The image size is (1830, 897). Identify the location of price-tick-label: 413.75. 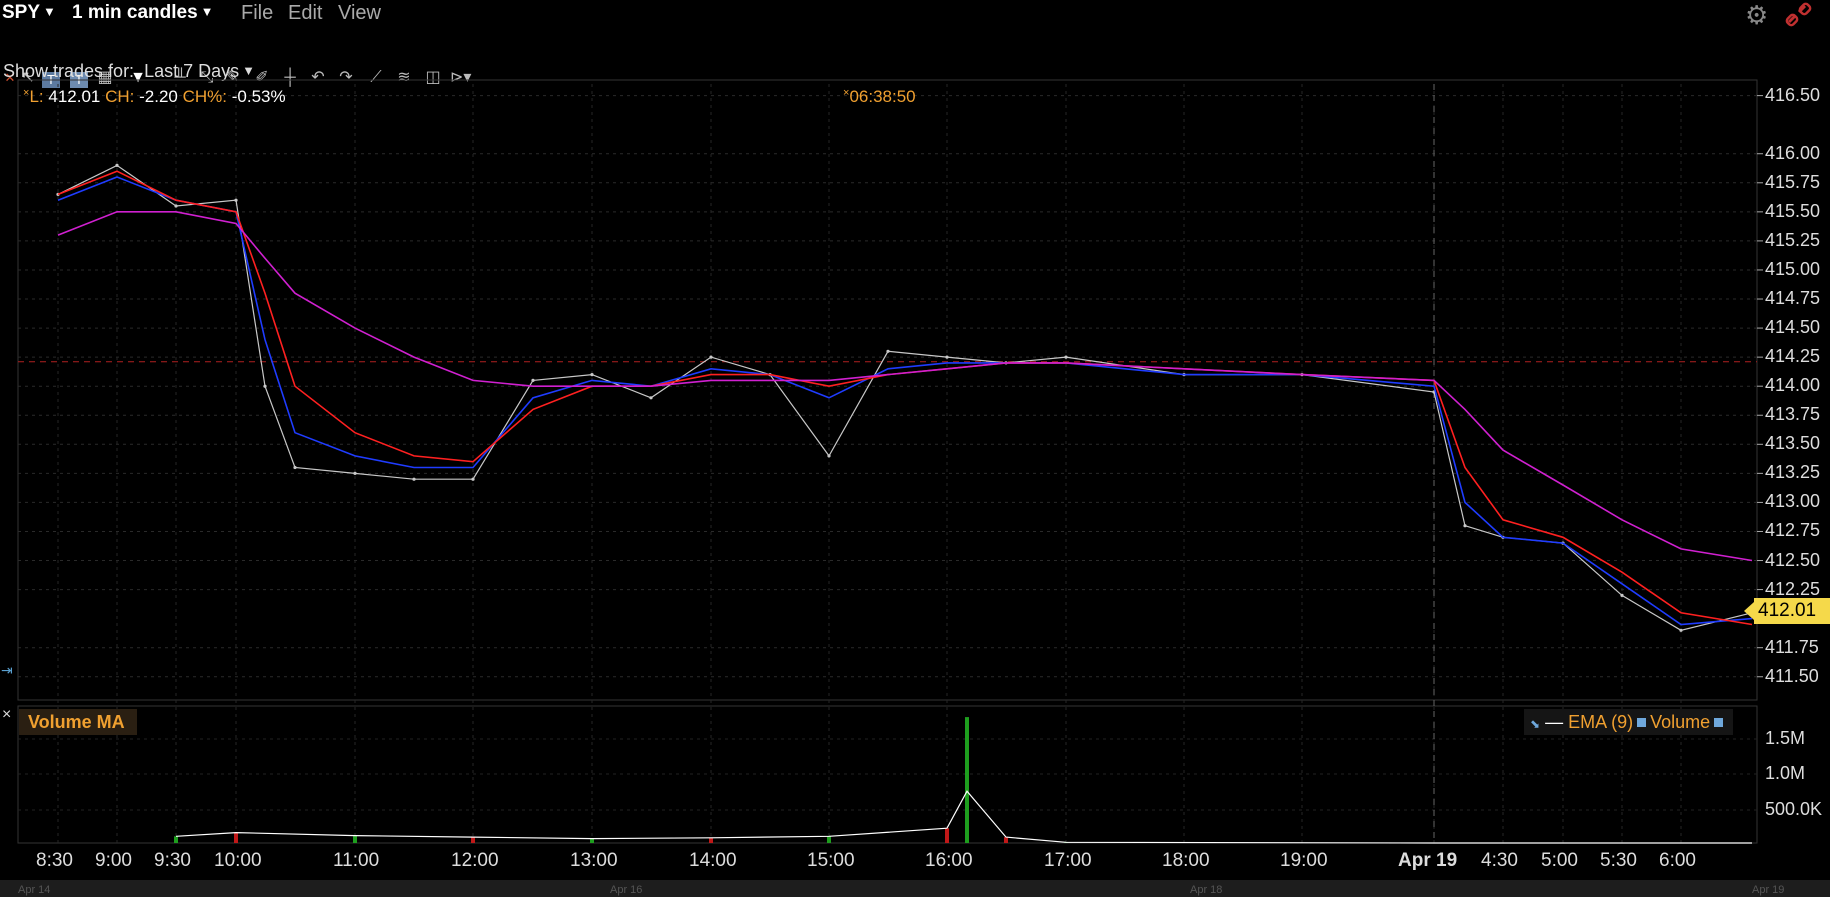
(1793, 414).